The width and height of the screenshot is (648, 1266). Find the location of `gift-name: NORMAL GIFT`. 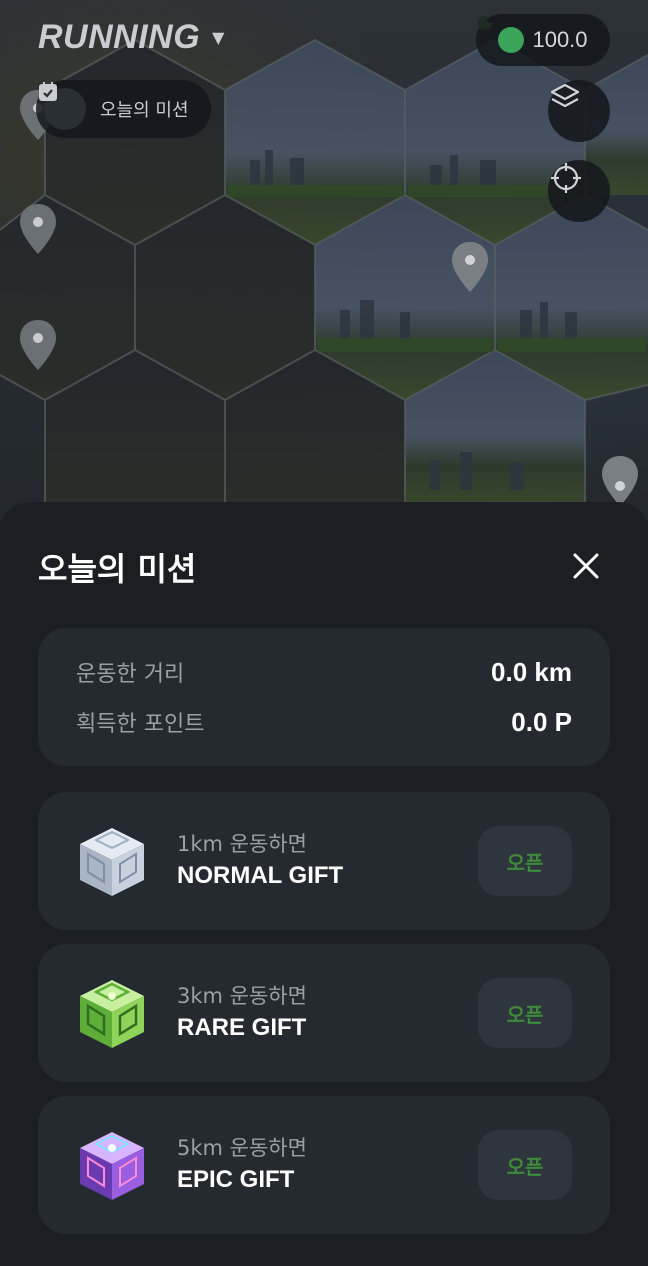

gift-name: NORMAL GIFT is located at coordinates (260, 875).